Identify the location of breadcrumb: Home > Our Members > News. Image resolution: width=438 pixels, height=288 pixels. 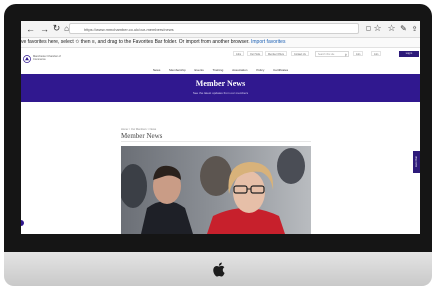
(138, 129).